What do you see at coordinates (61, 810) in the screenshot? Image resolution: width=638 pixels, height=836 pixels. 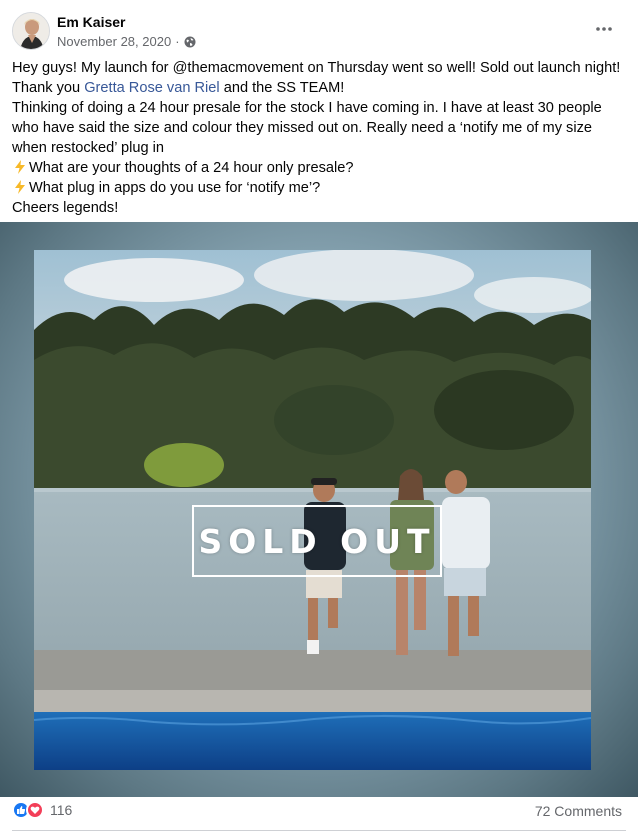 I see `reaction-count: 116` at bounding box center [61, 810].